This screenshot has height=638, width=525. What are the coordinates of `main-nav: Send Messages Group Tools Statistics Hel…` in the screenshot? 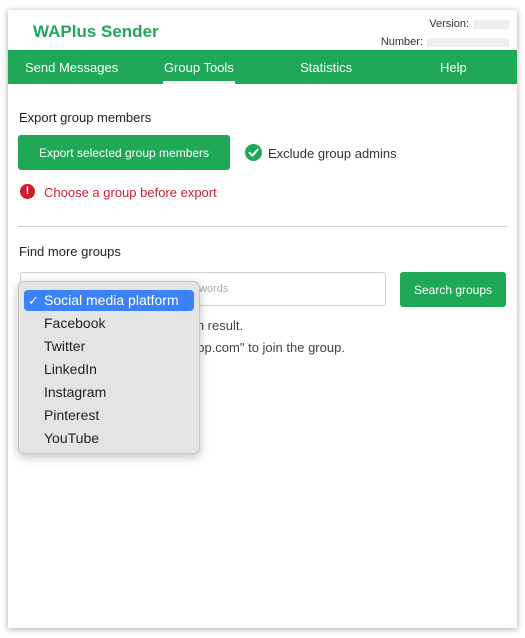 It's located at (262, 67).